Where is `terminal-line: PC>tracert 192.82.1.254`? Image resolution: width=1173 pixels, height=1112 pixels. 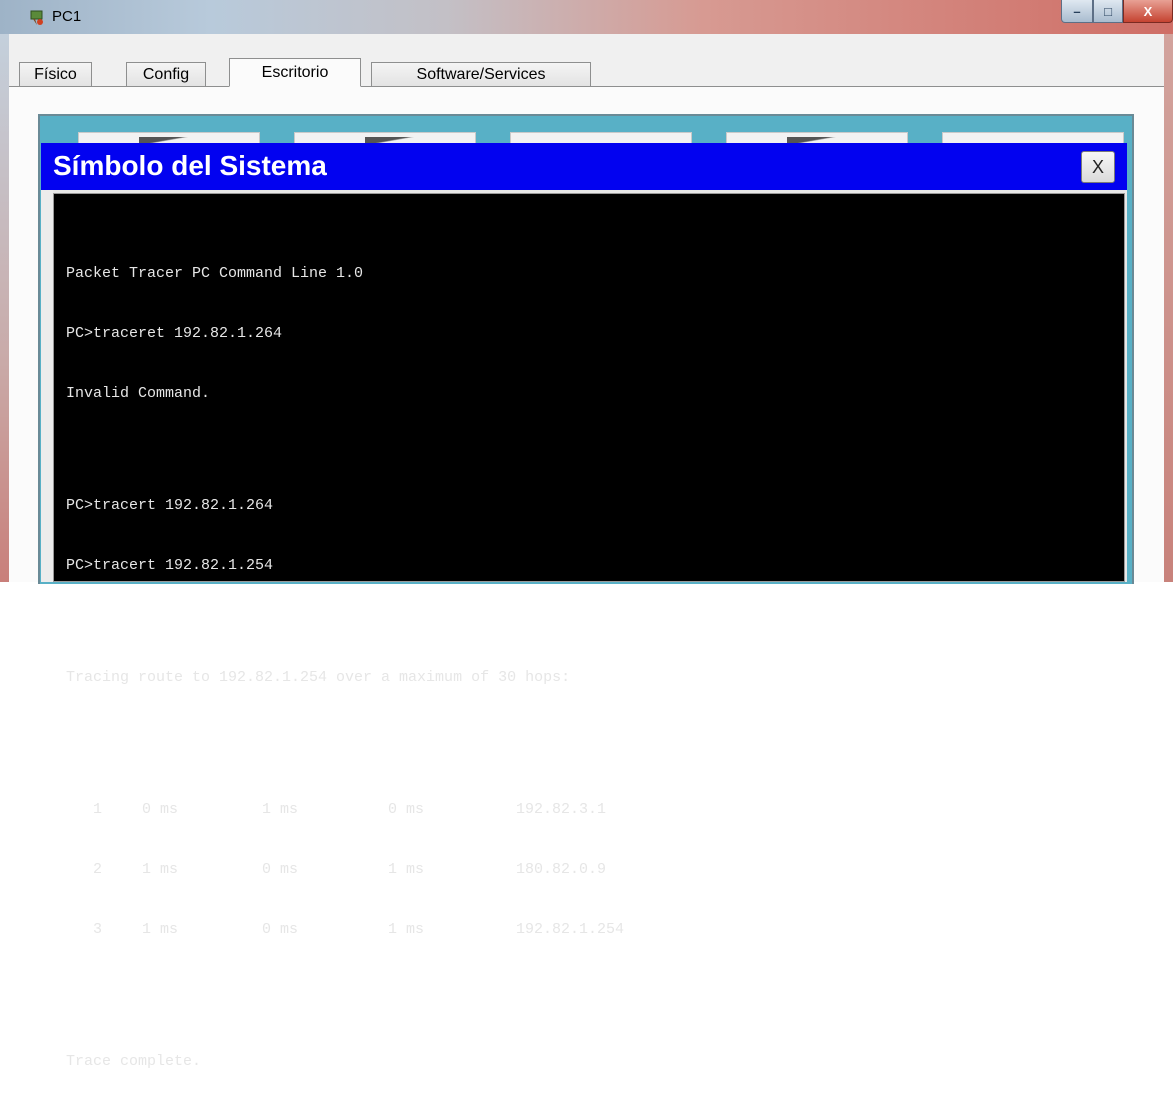 terminal-line: PC>tracert 192.82.1.254 is located at coordinates (170, 565).